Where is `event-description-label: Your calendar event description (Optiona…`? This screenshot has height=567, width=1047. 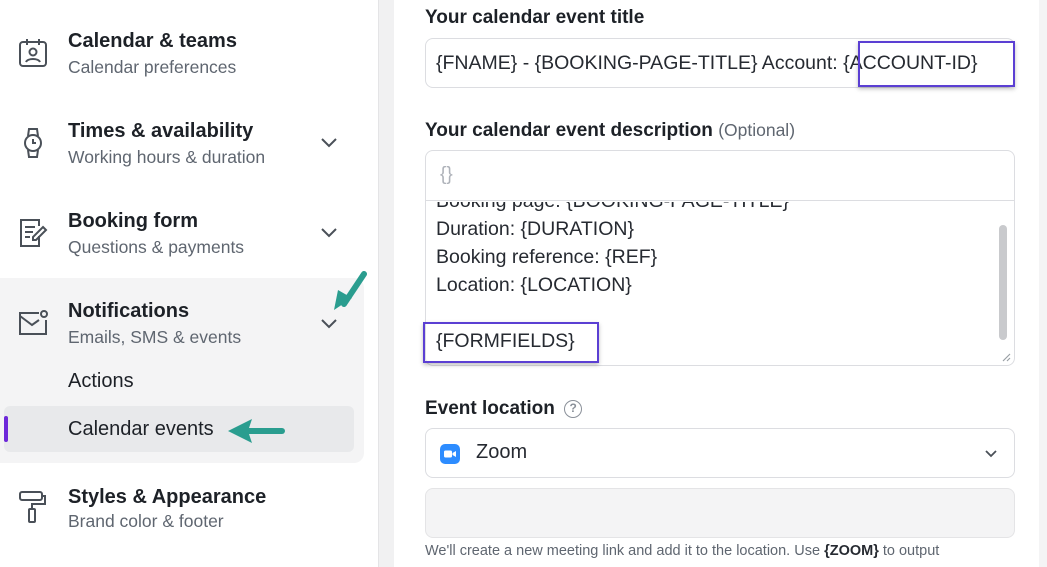 event-description-label: Your calendar event description (Optiona… is located at coordinates (610, 131).